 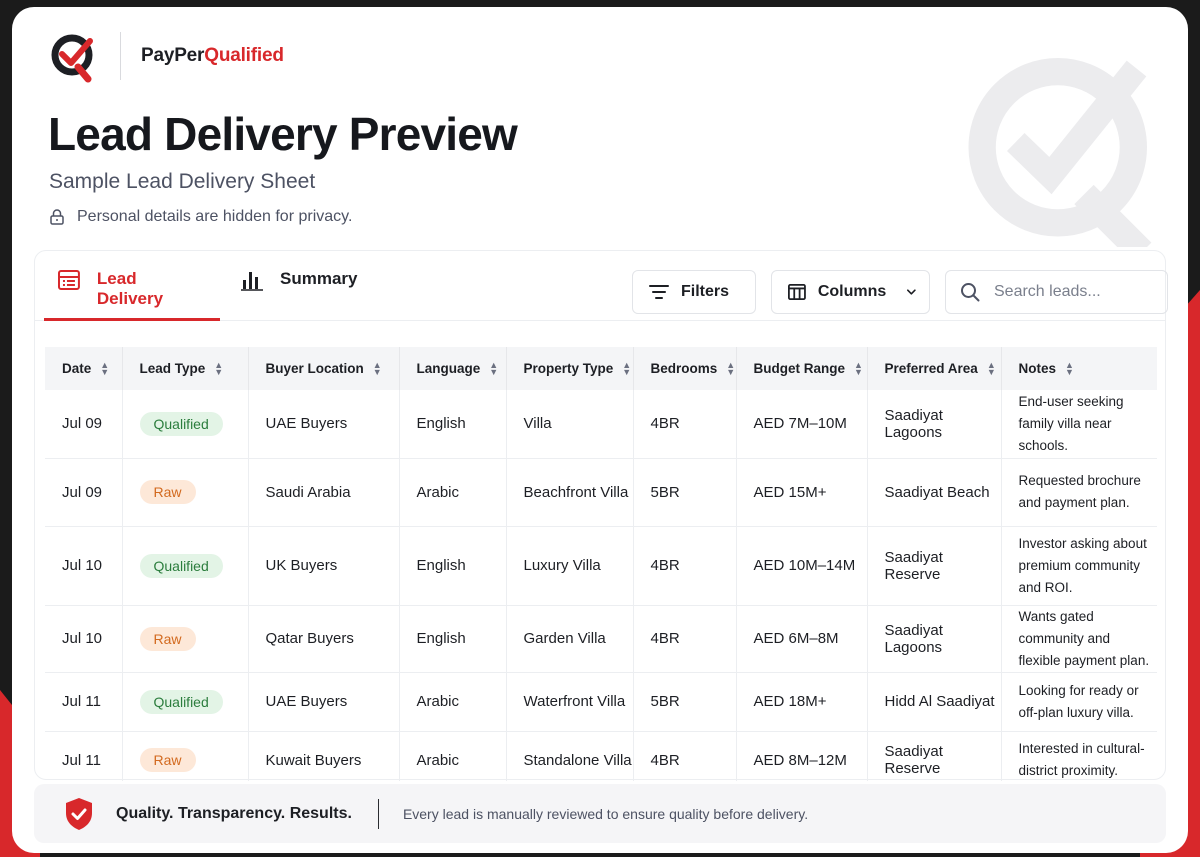 What do you see at coordinates (802, 639) in the screenshot?
I see `budget-range-cell: AED 6M–8M` at bounding box center [802, 639].